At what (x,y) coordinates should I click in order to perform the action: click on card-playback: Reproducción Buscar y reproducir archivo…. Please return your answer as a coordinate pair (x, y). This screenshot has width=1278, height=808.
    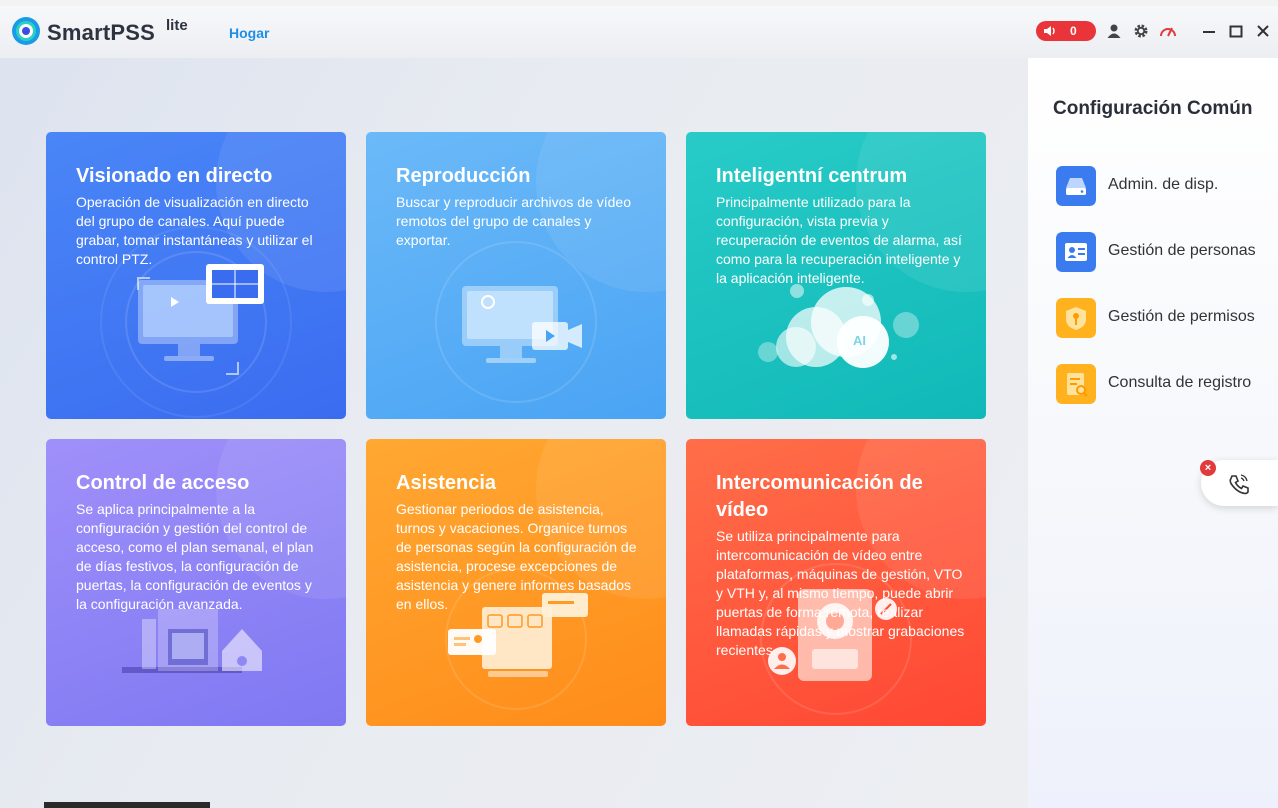
    Looking at the image, I should click on (516, 275).